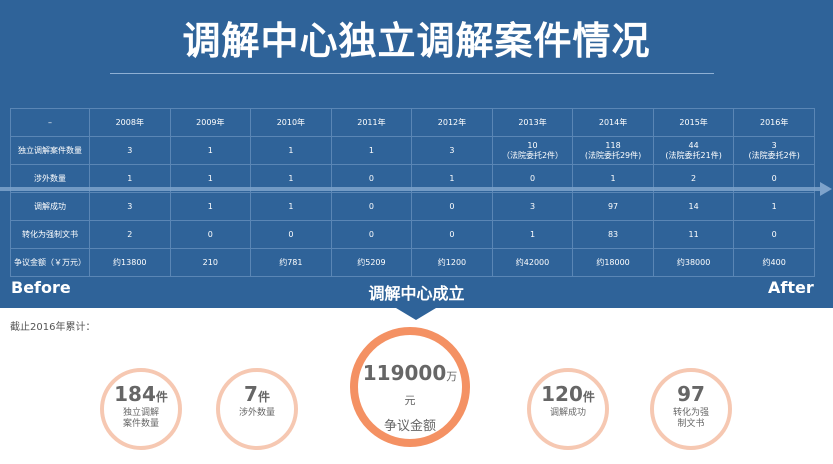  Describe the element at coordinates (130, 122) in the screenshot. I see `year-header: 2008年` at that location.